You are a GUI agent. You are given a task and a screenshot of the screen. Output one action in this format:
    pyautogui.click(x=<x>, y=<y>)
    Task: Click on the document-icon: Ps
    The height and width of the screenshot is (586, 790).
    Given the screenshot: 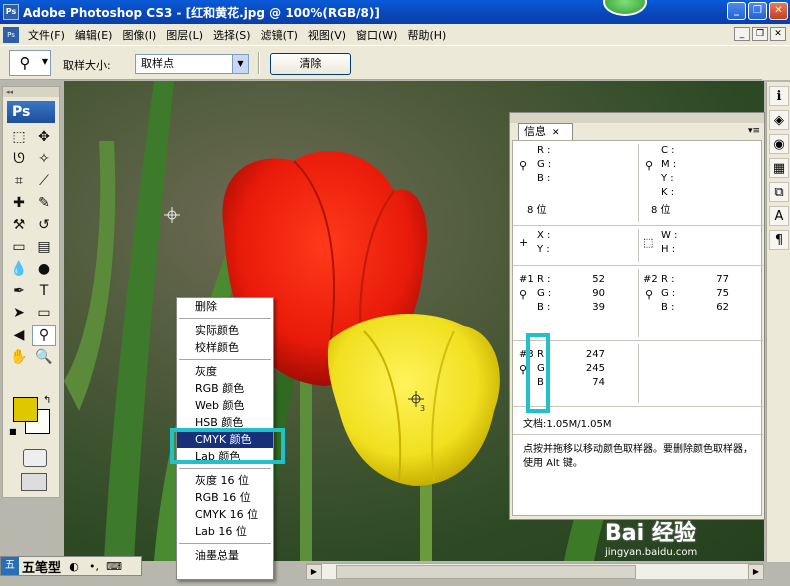 What is the action you would take?
    pyautogui.click(x=11, y=34)
    